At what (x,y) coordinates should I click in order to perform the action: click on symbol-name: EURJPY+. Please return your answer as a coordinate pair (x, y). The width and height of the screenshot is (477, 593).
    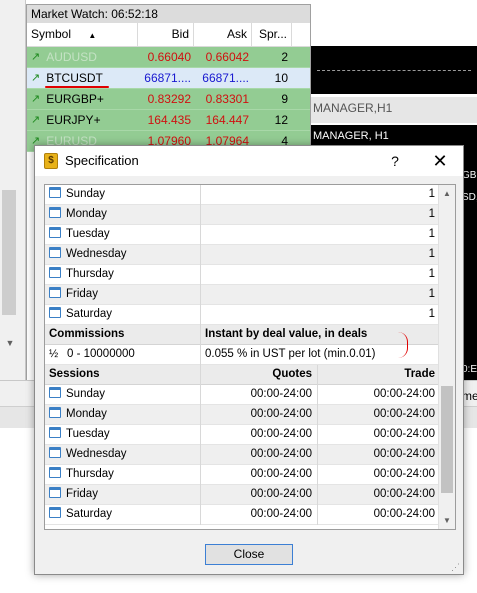
    Looking at the image, I should click on (73, 119).